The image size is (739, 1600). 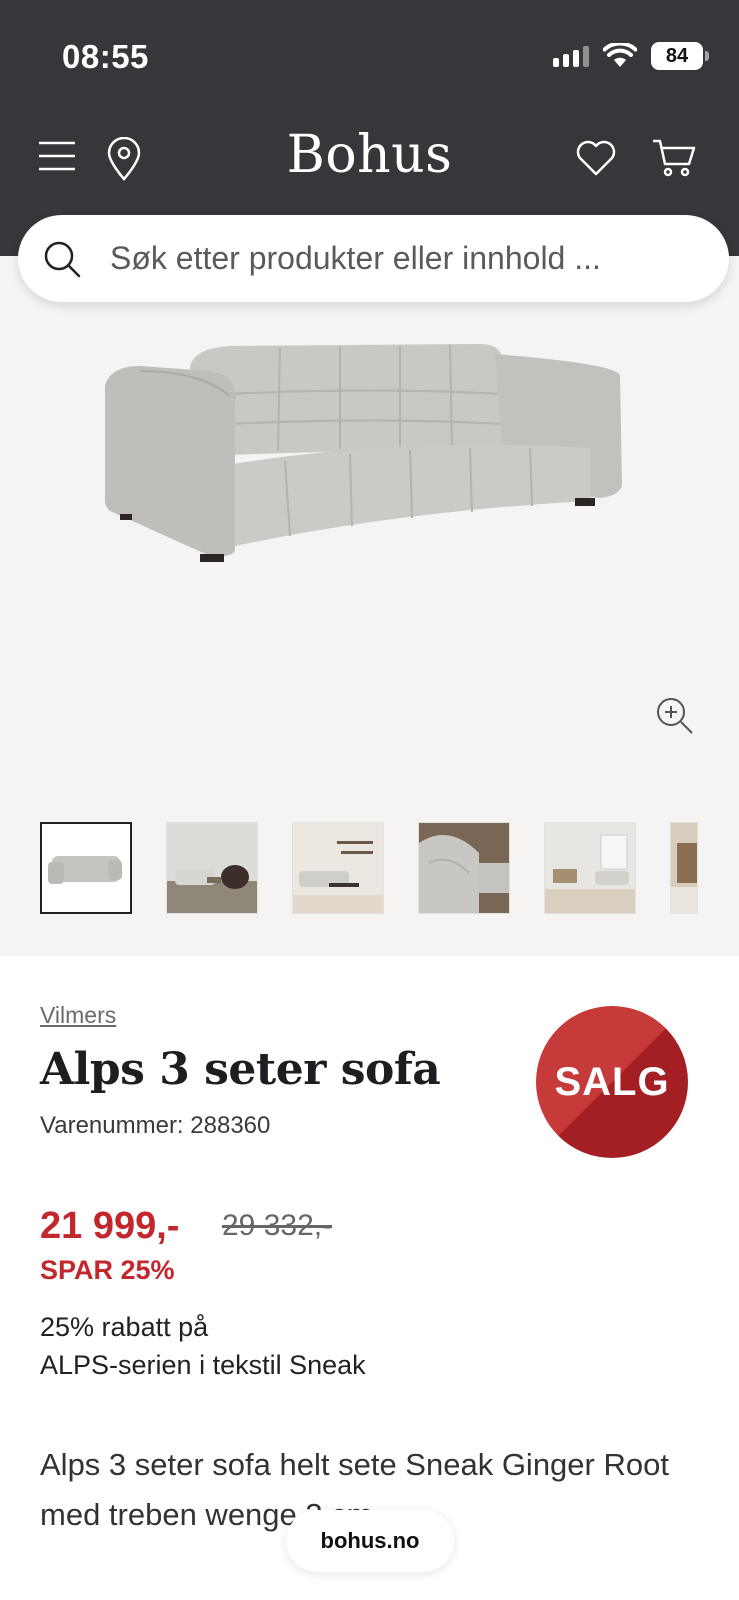 What do you see at coordinates (369, 155) in the screenshot?
I see `brand-logo: Bohus` at bounding box center [369, 155].